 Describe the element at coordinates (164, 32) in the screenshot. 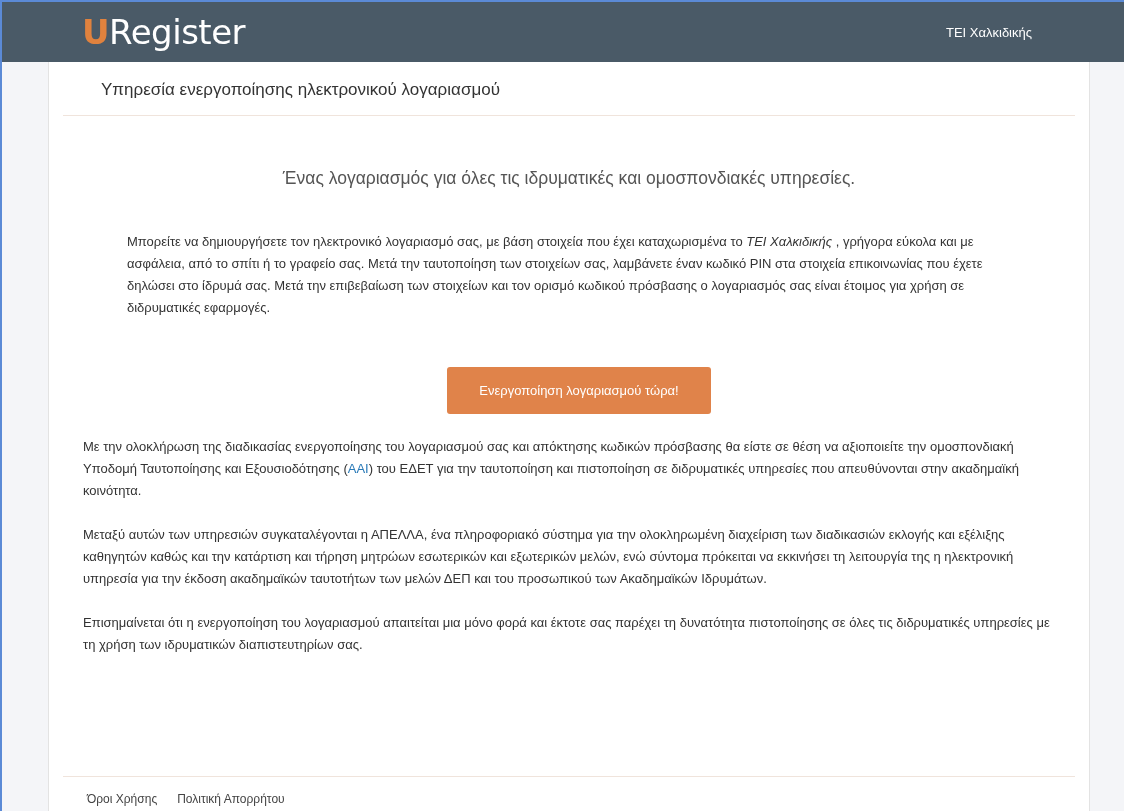

I see `logo: URegister` at that location.